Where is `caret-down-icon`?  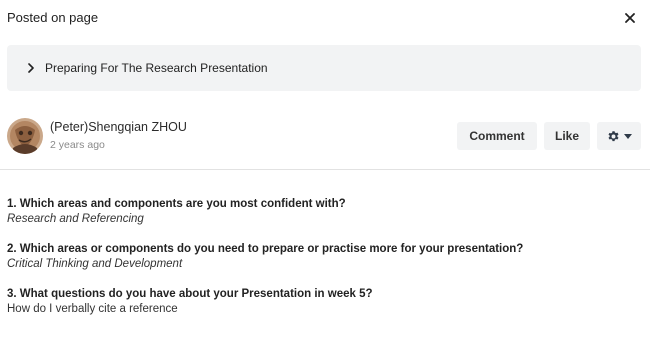 caret-down-icon is located at coordinates (627, 136).